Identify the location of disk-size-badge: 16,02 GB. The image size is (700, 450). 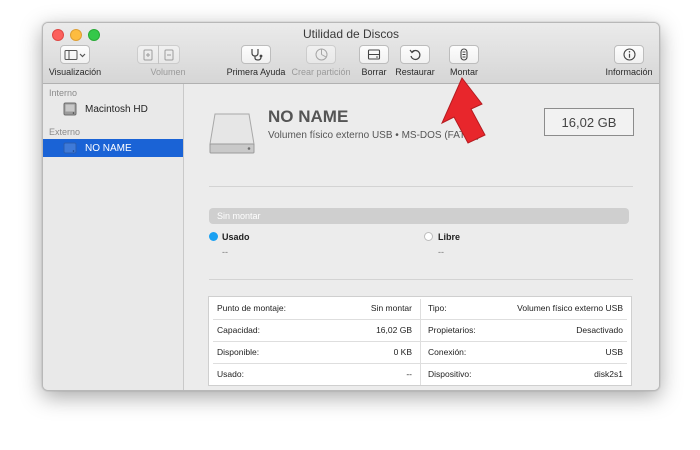
(589, 122).